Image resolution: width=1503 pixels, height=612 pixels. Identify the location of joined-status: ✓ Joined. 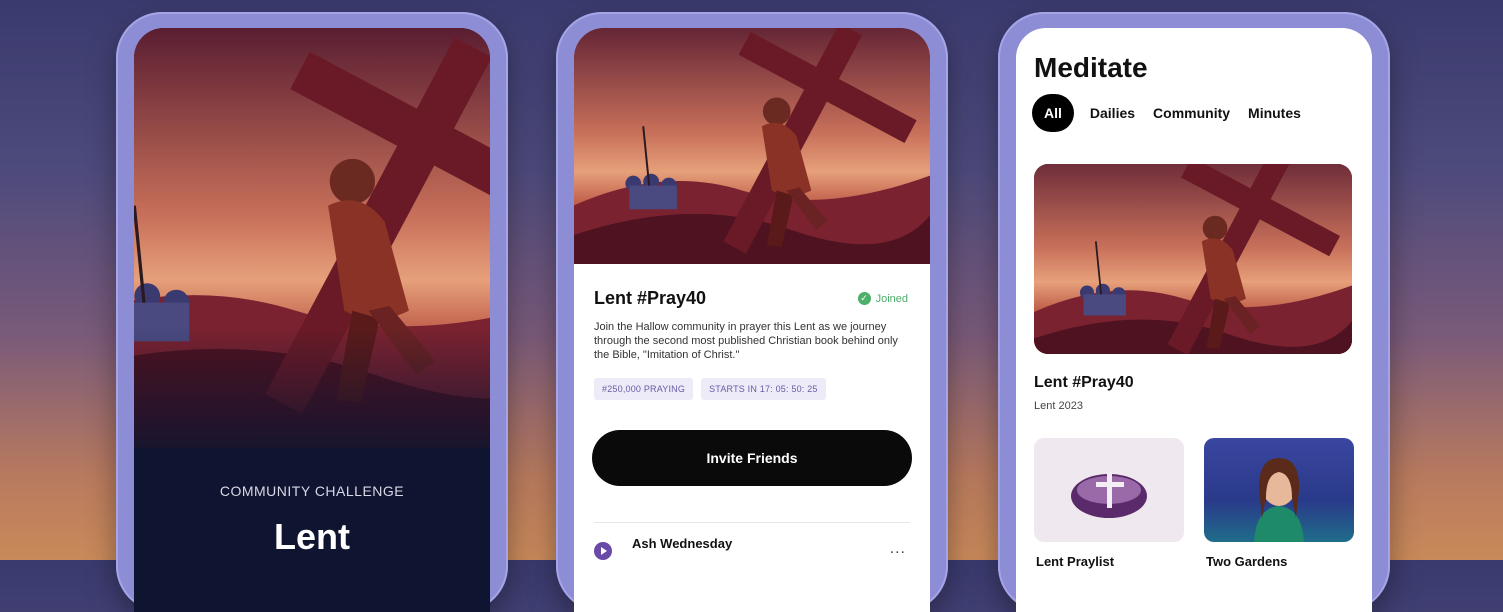
(882, 298).